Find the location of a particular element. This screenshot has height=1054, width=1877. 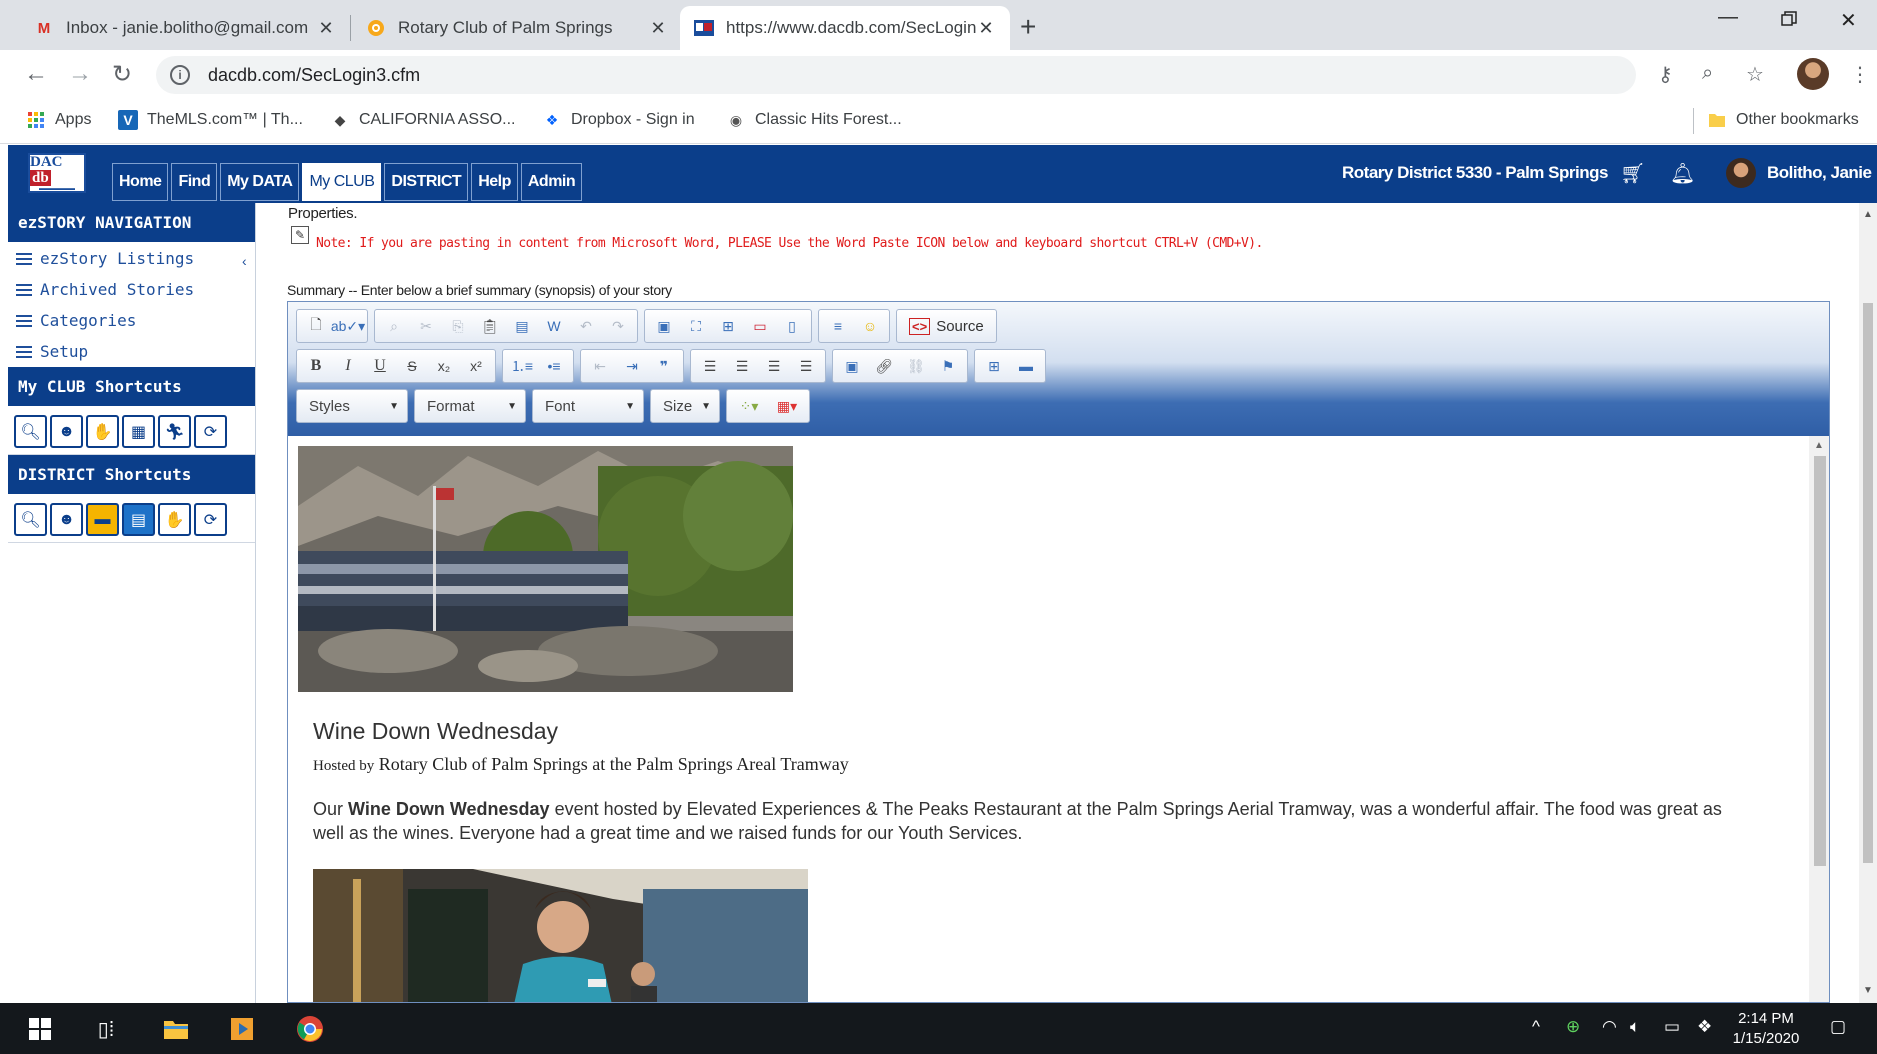

copy-icon: ⎘ is located at coordinates (458, 326).